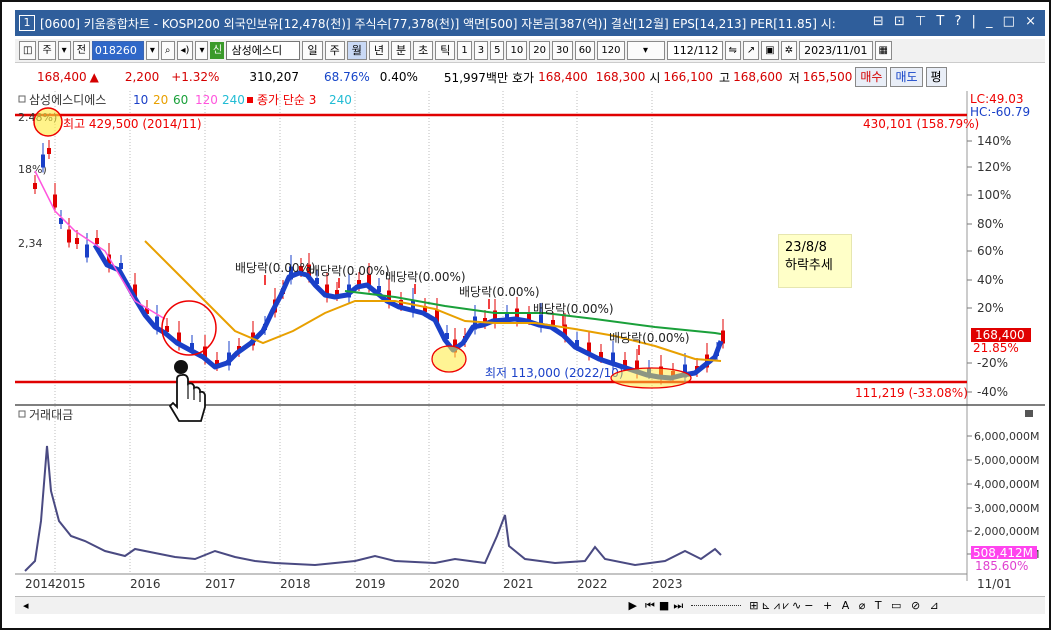  What do you see at coordinates (51, 415) in the screenshot?
I see `volume-legend: 거래대금` at bounding box center [51, 415].